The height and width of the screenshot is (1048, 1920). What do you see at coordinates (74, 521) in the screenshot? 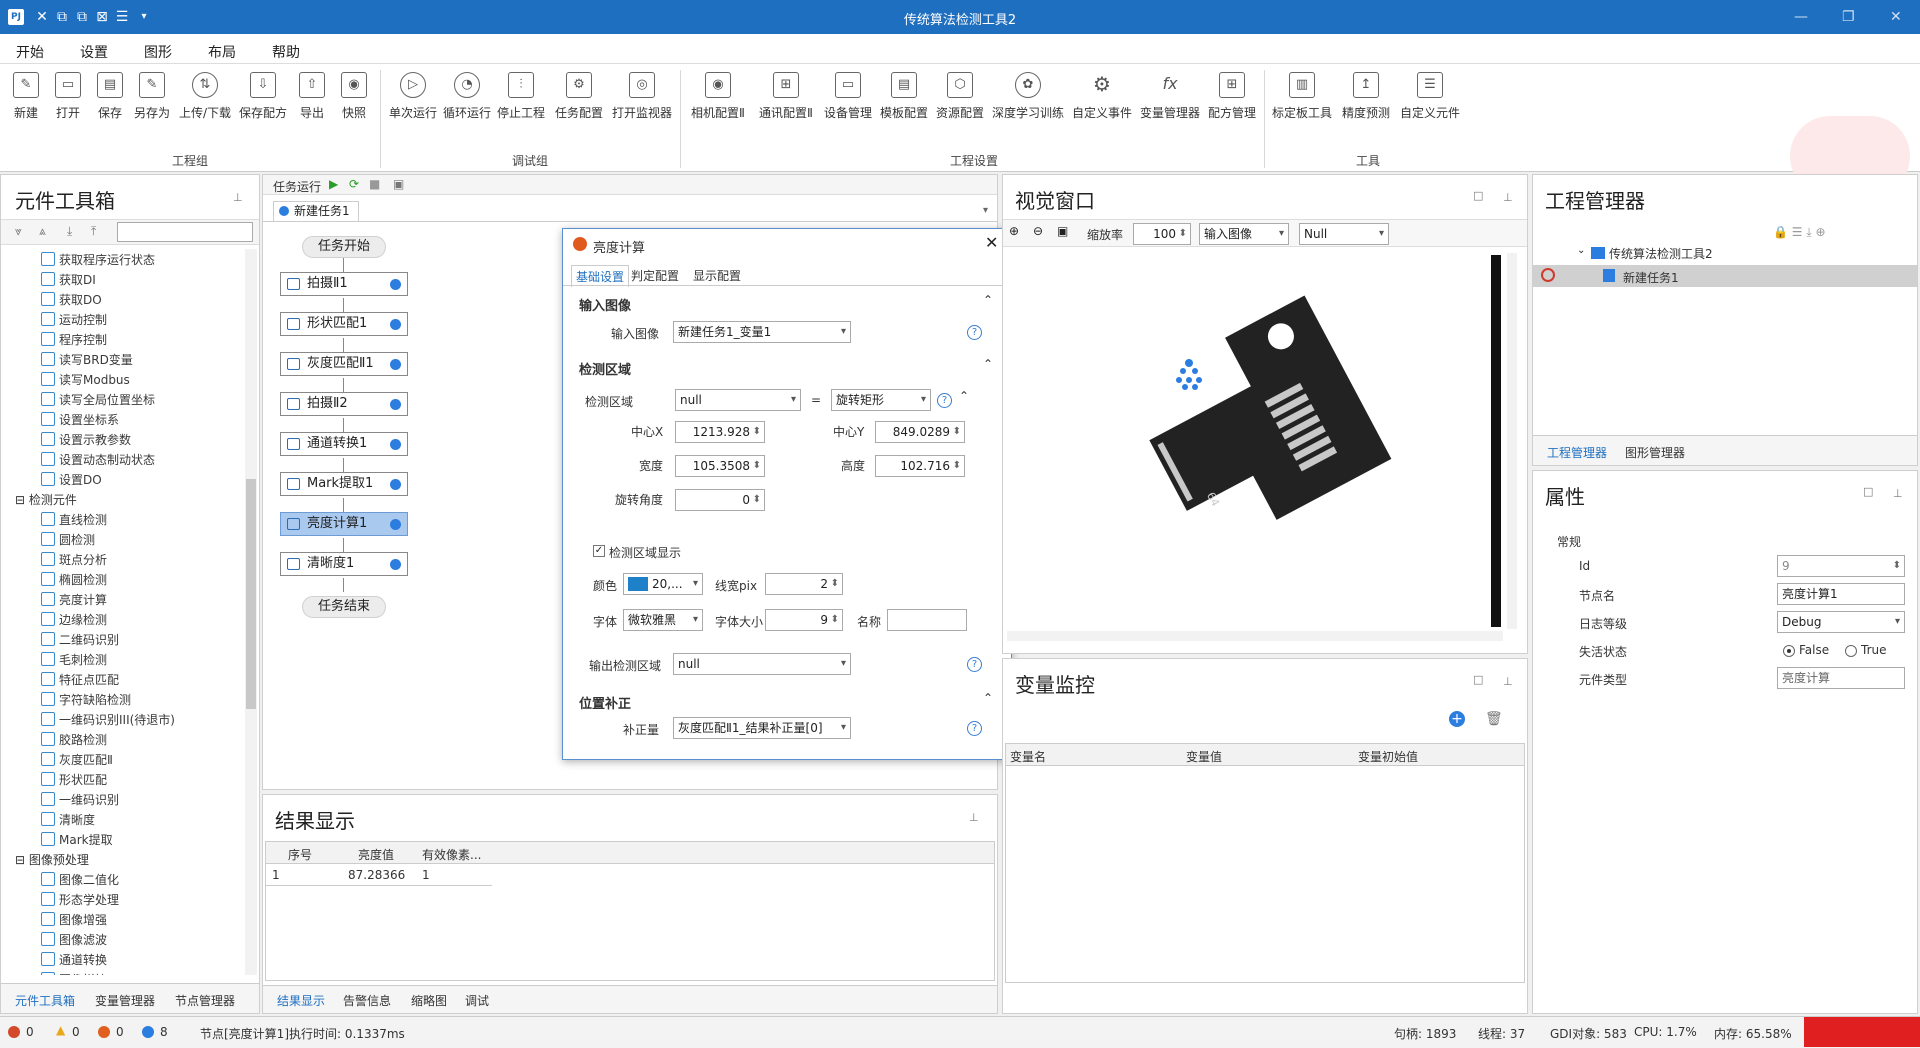
I see `toolbox-item: 直线检测` at bounding box center [74, 521].